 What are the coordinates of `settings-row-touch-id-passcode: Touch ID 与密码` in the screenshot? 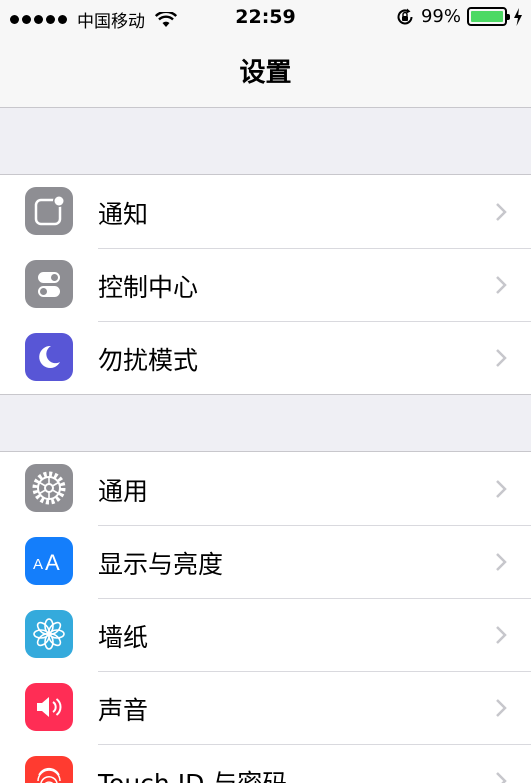 It's located at (265, 763).